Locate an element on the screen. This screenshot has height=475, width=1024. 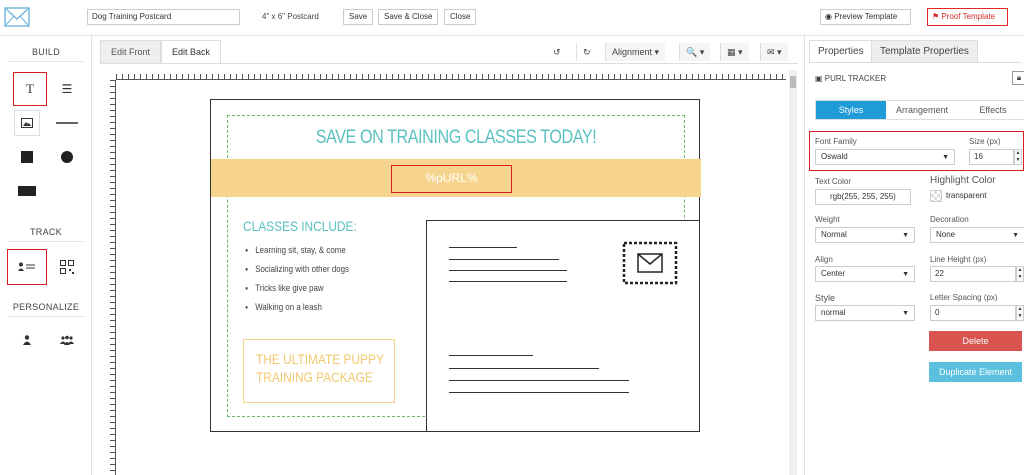
line-tool-button is located at coordinates (67, 123).